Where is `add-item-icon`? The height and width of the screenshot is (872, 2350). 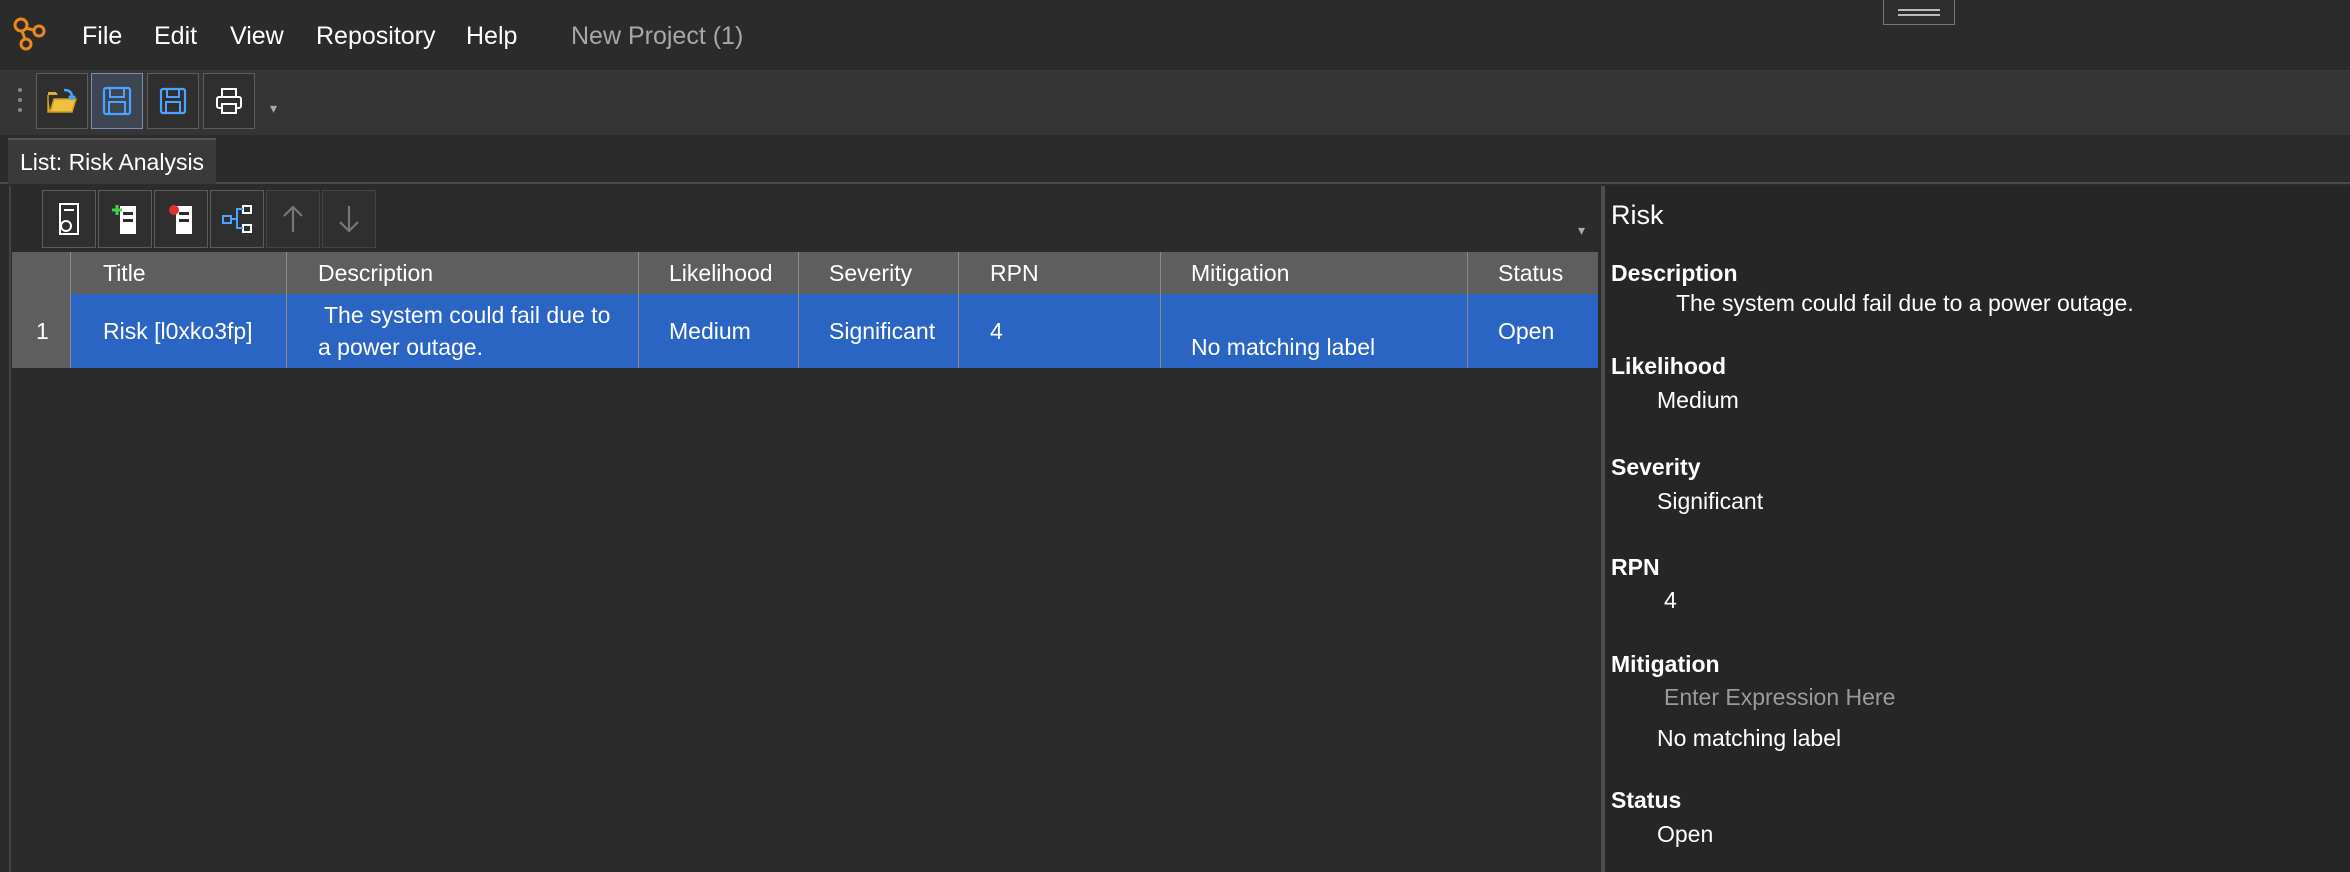
add-item-icon is located at coordinates (124, 219).